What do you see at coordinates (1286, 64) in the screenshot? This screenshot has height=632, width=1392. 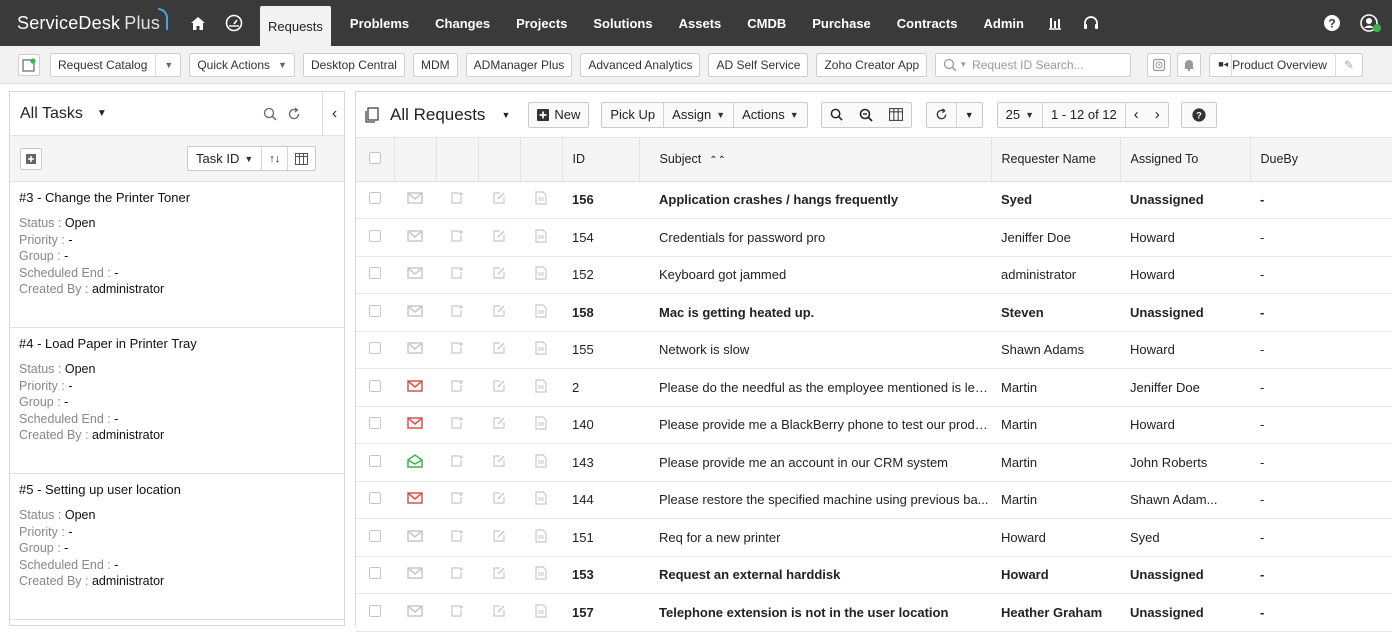 I see `product-overview-button: ■◂ Product Overview ✎` at bounding box center [1286, 64].